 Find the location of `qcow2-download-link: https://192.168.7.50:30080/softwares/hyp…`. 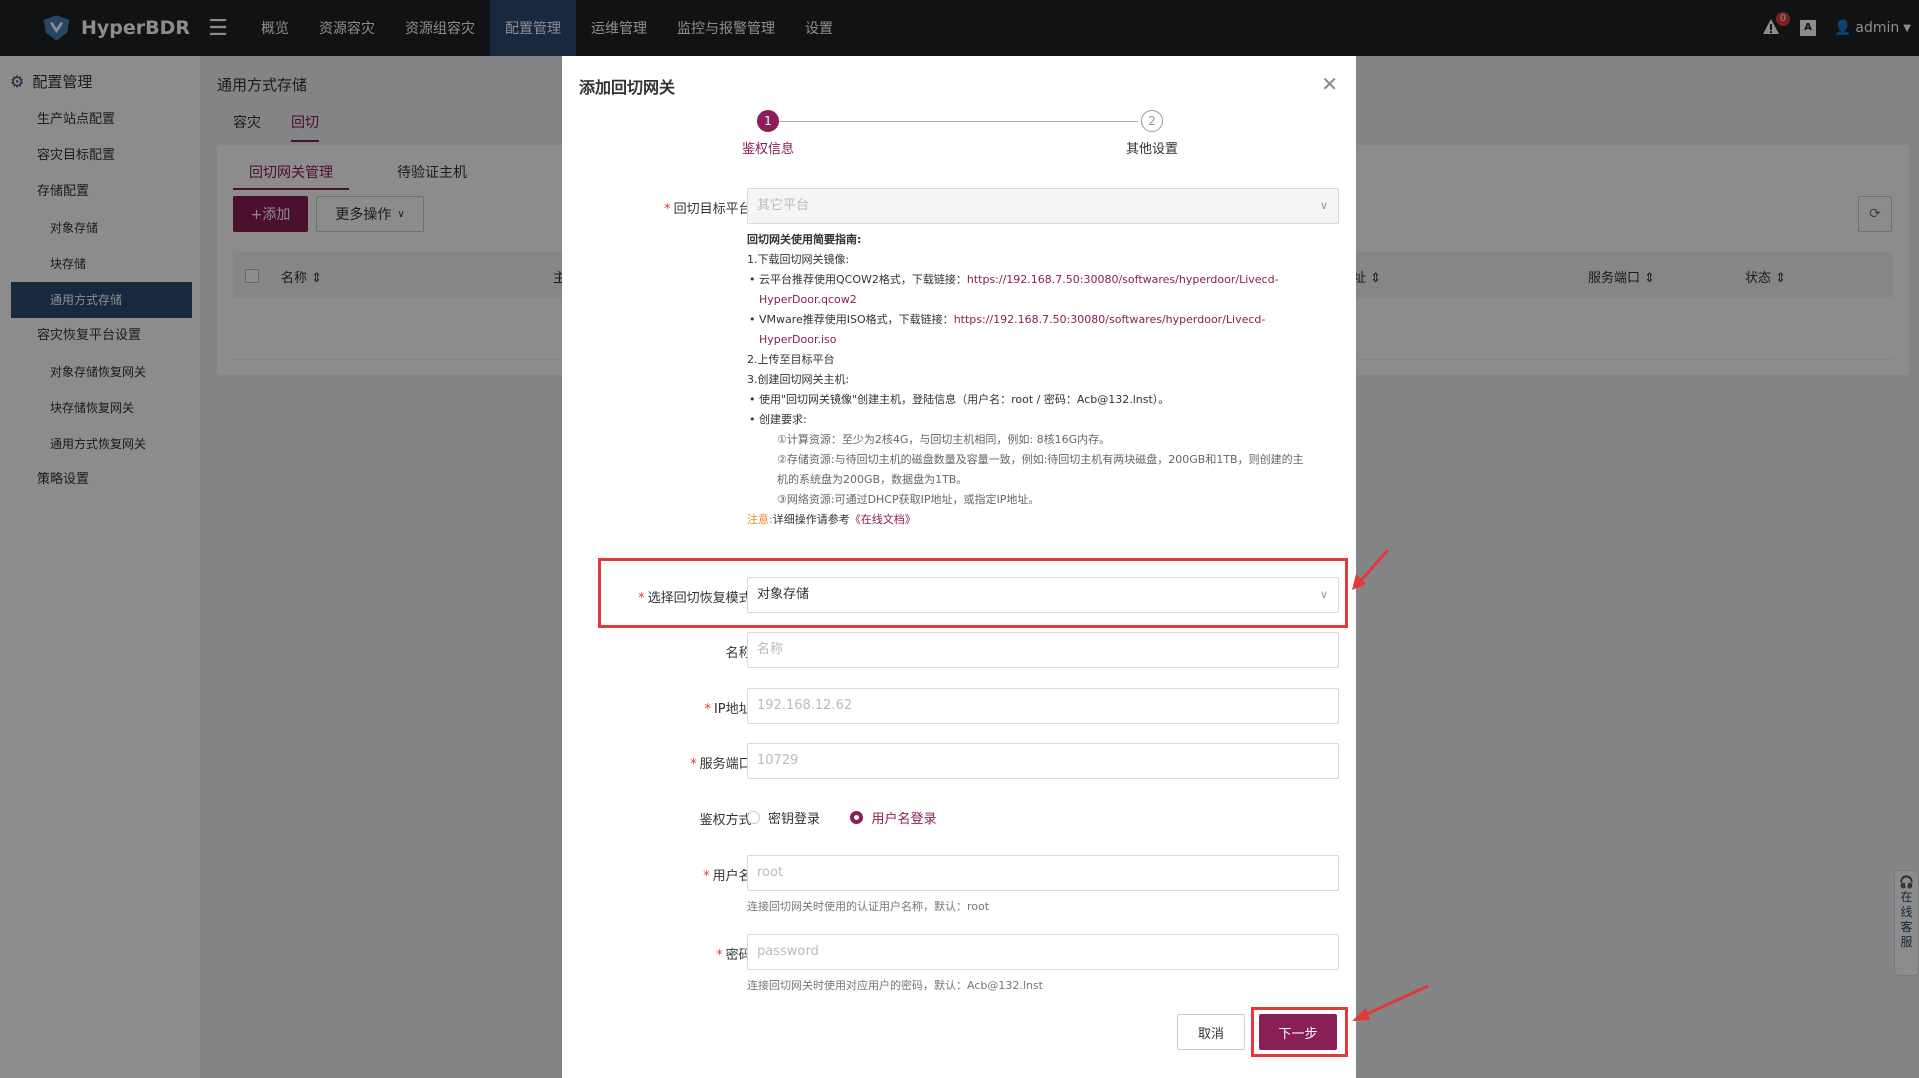

qcow2-download-link: https://192.168.7.50:30080/softwares/hyp… is located at coordinates (1123, 279).